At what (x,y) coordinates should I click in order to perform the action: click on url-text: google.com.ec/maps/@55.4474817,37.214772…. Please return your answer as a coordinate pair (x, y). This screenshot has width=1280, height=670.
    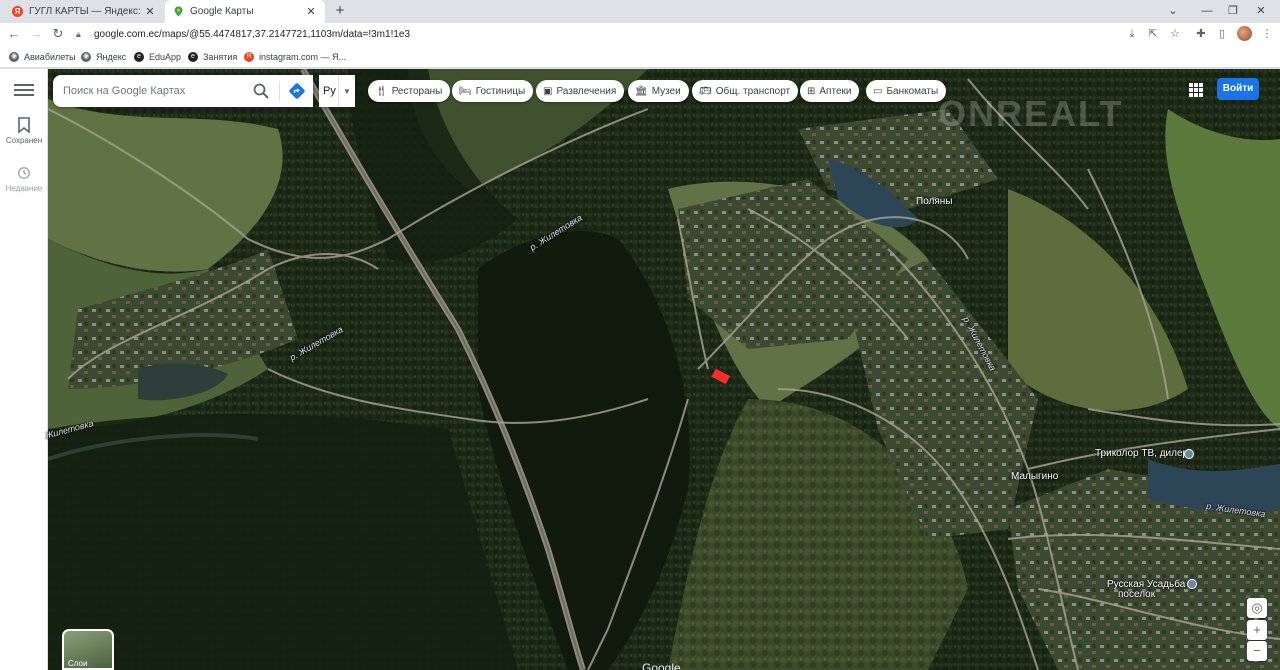
    Looking at the image, I should click on (252, 34).